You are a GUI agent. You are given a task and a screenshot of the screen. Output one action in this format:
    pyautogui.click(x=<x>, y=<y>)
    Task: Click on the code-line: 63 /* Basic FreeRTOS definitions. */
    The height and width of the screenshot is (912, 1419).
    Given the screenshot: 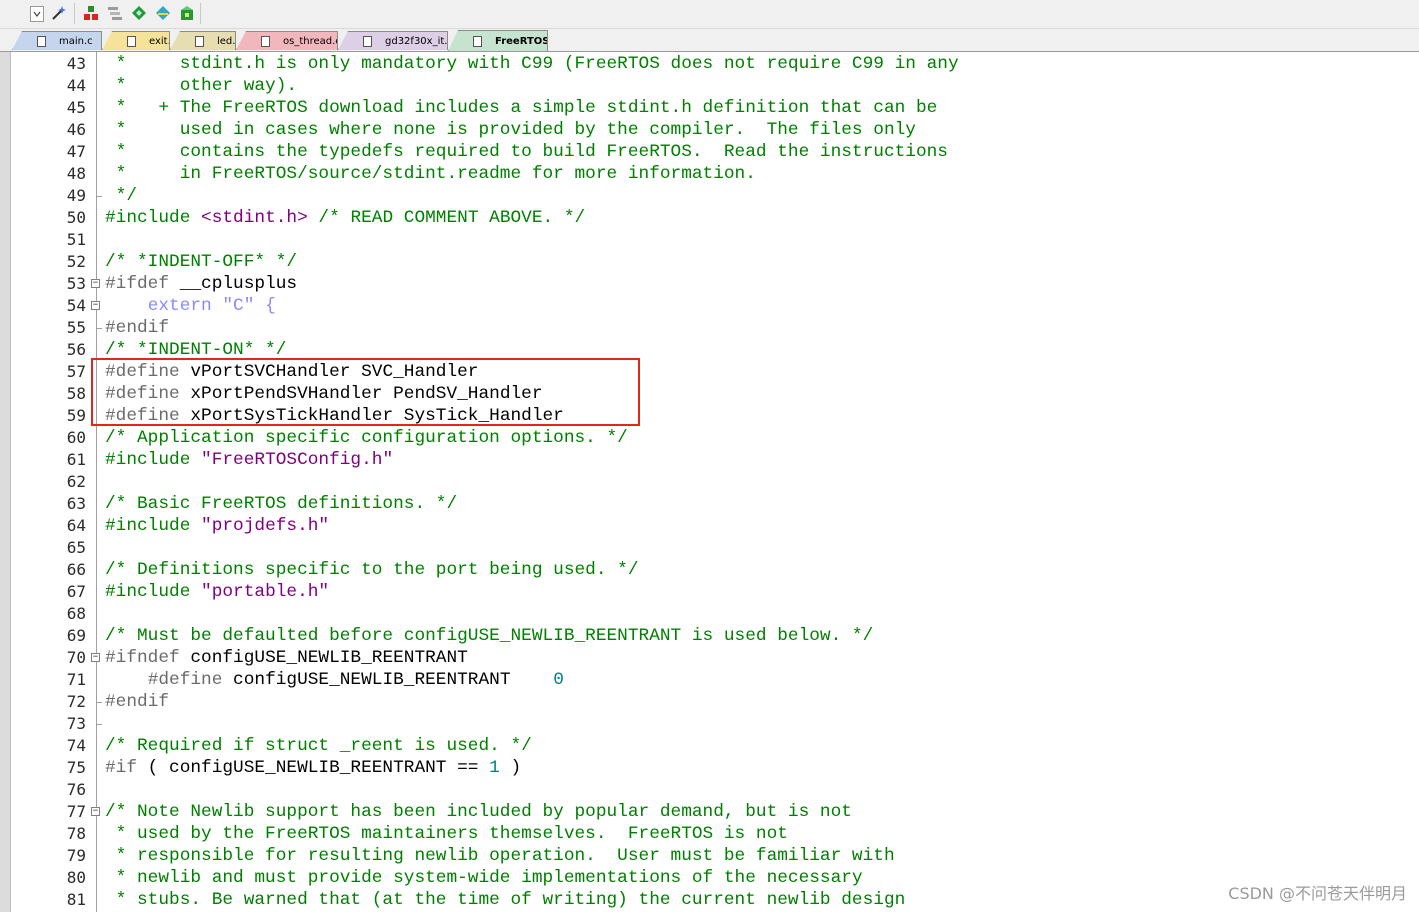 What is the action you would take?
    pyautogui.click(x=709, y=504)
    